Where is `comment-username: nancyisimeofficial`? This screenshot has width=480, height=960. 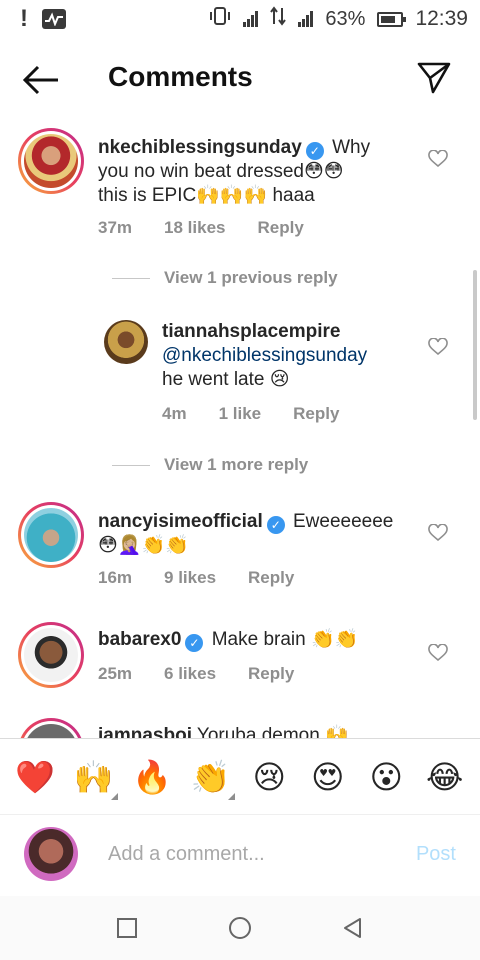
comment-username: nancyisimeofficial is located at coordinates (180, 521).